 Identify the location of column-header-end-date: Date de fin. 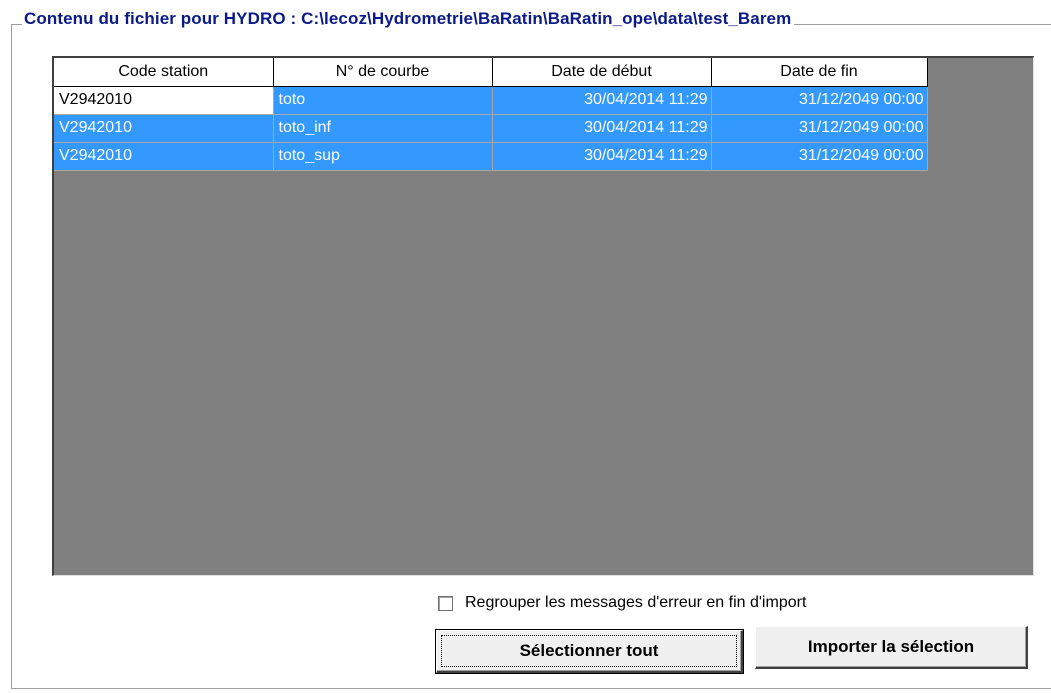
(819, 72).